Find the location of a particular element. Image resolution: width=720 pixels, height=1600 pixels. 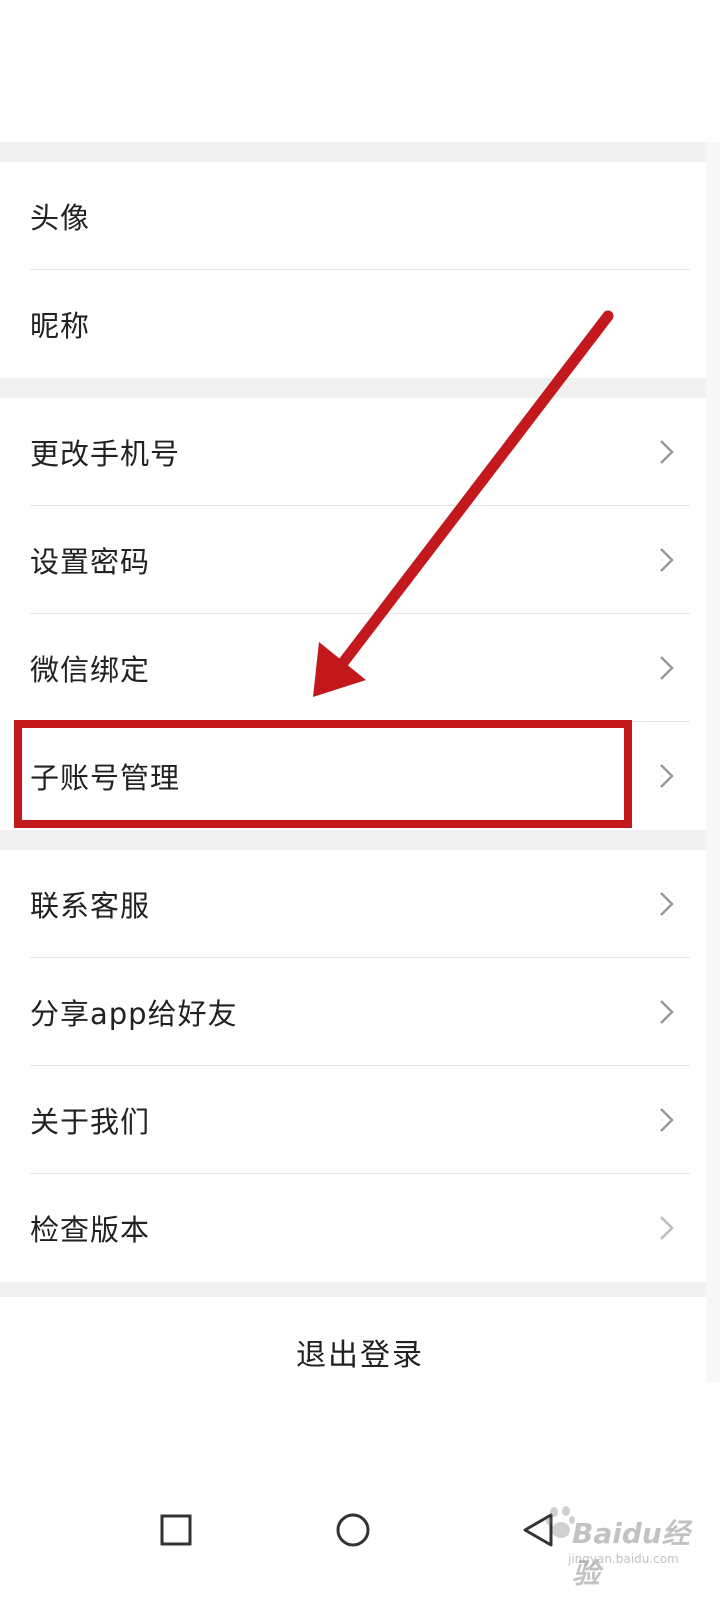

change-phone-row: 更改手机号 is located at coordinates (360, 452).